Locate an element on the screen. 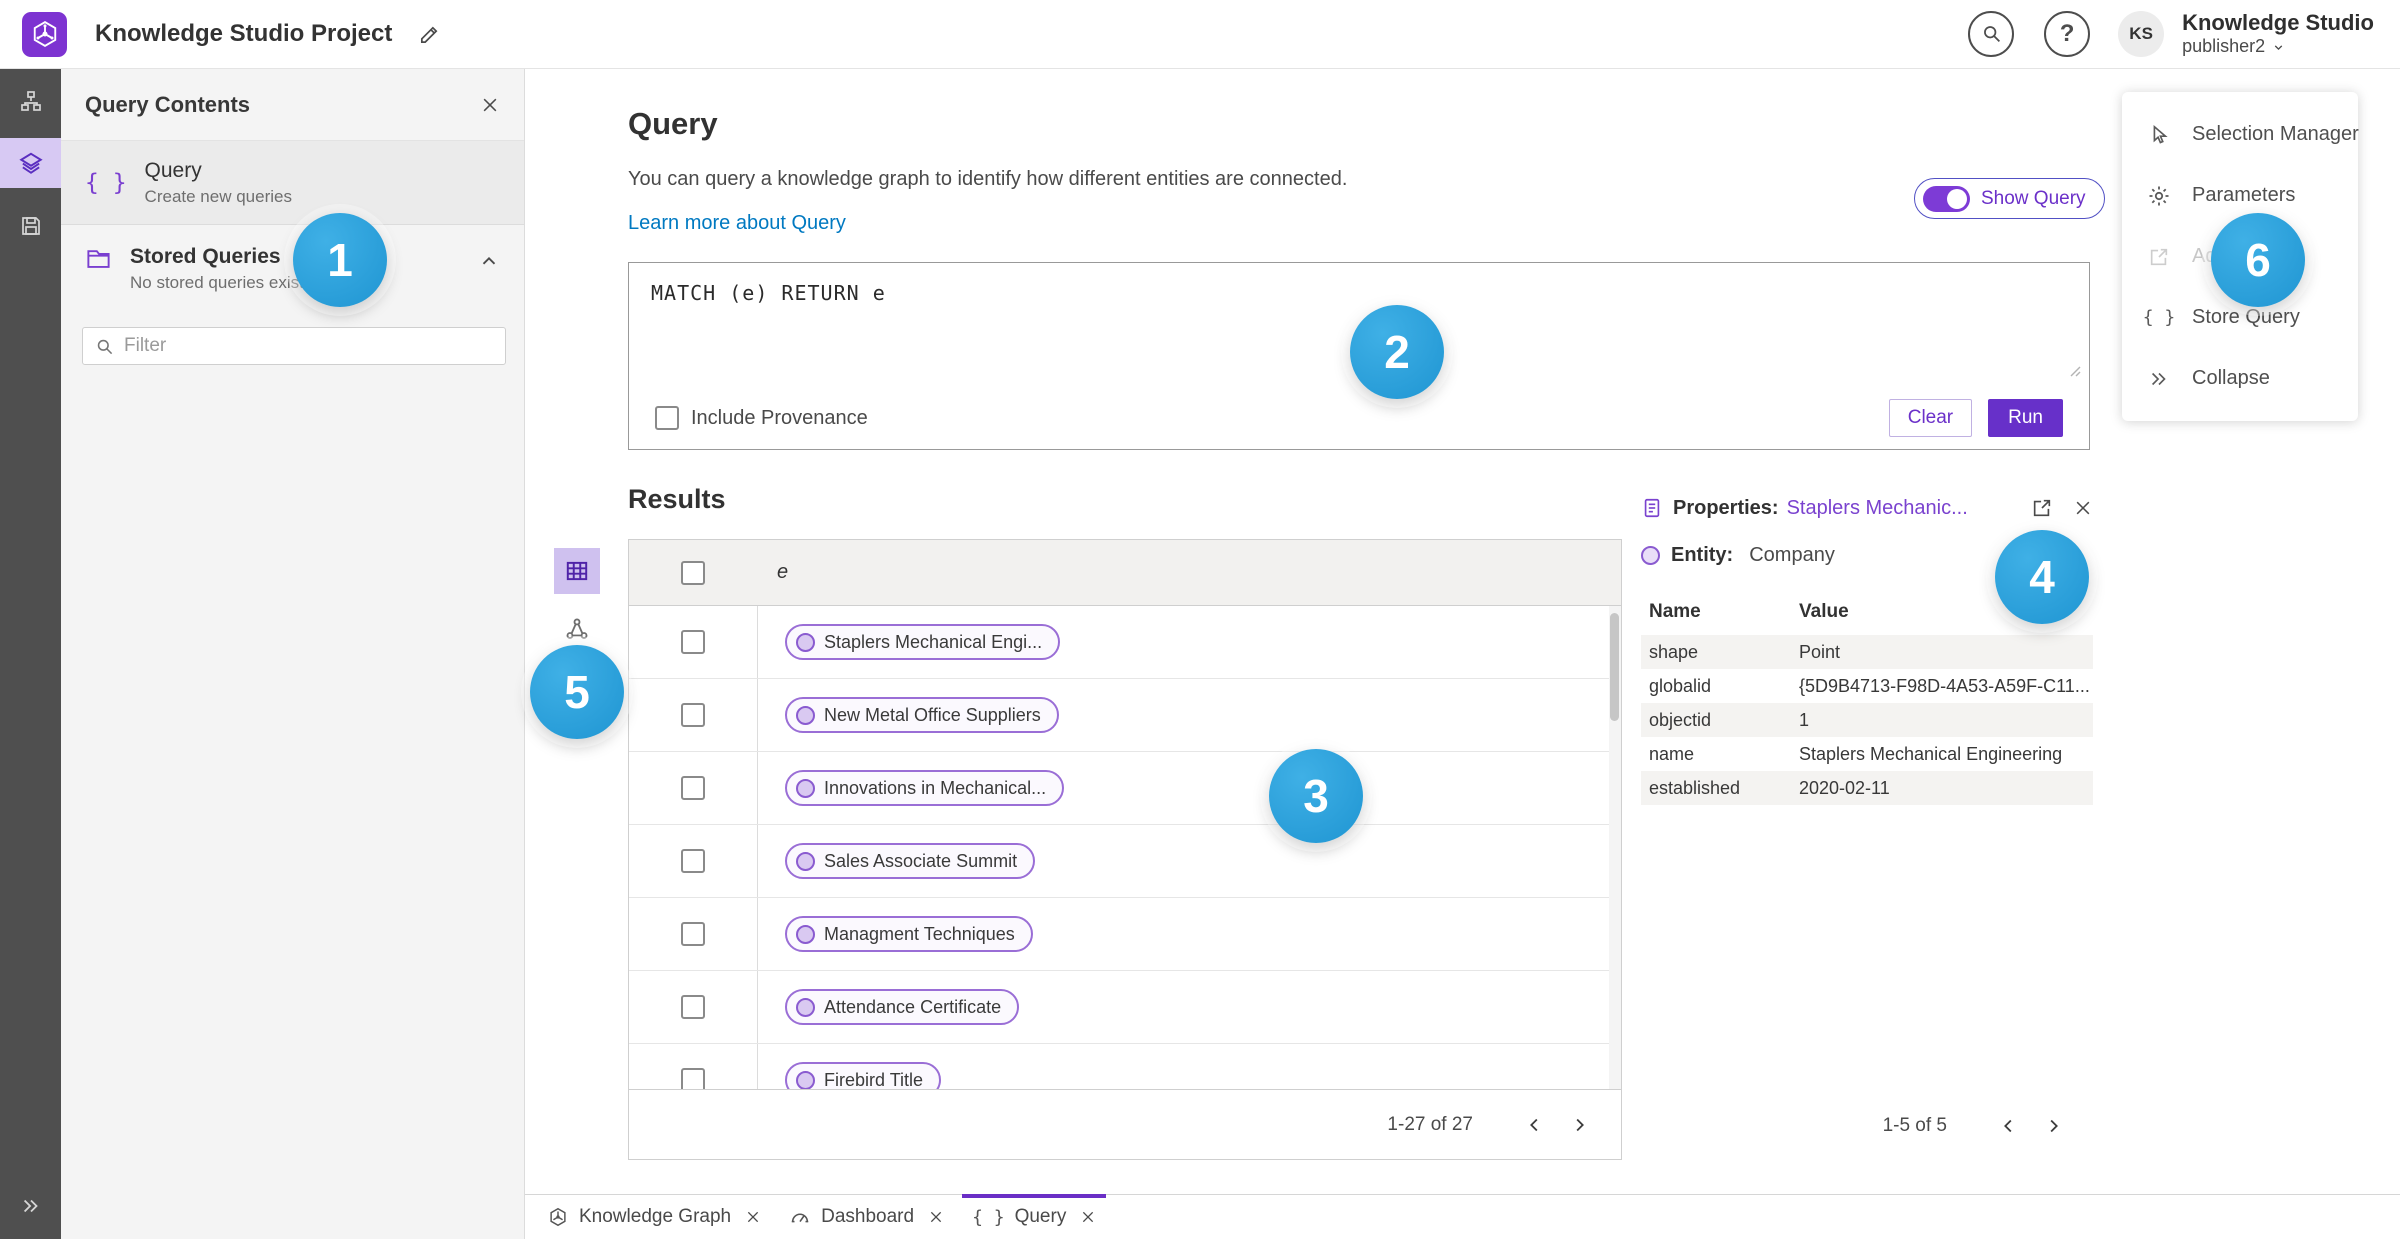  panel-header: Query Contents is located at coordinates (292, 105).